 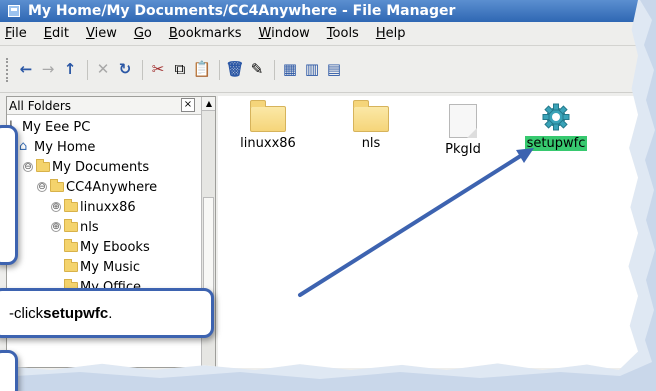 I want to click on callout-prefix: -click, so click(x=26, y=313).